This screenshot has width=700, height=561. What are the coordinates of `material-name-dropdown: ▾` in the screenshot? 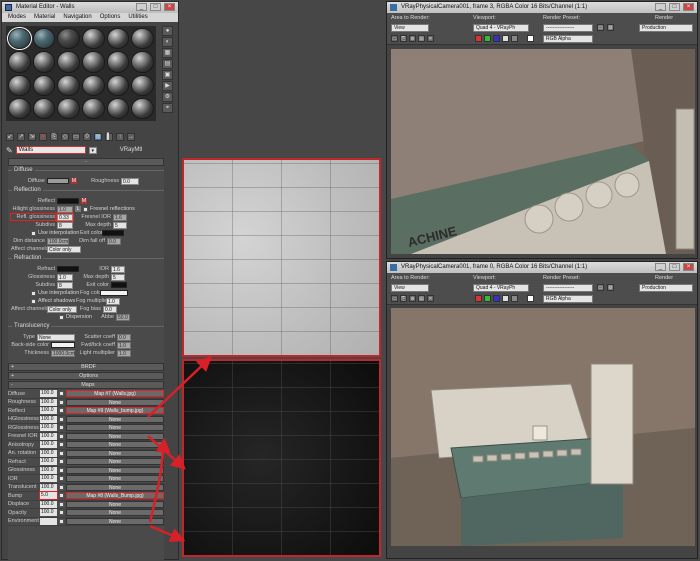 It's located at (92, 150).